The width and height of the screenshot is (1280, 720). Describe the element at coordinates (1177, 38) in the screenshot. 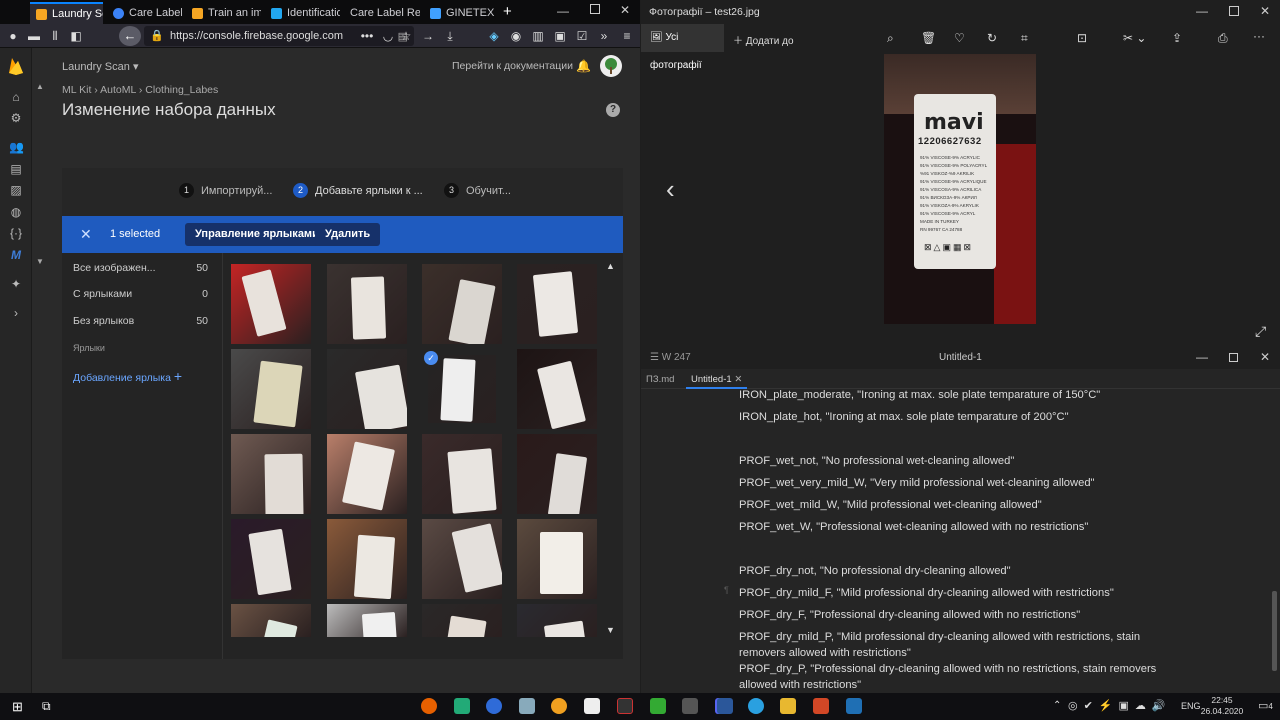

I see `share-icon: ⇪` at that location.